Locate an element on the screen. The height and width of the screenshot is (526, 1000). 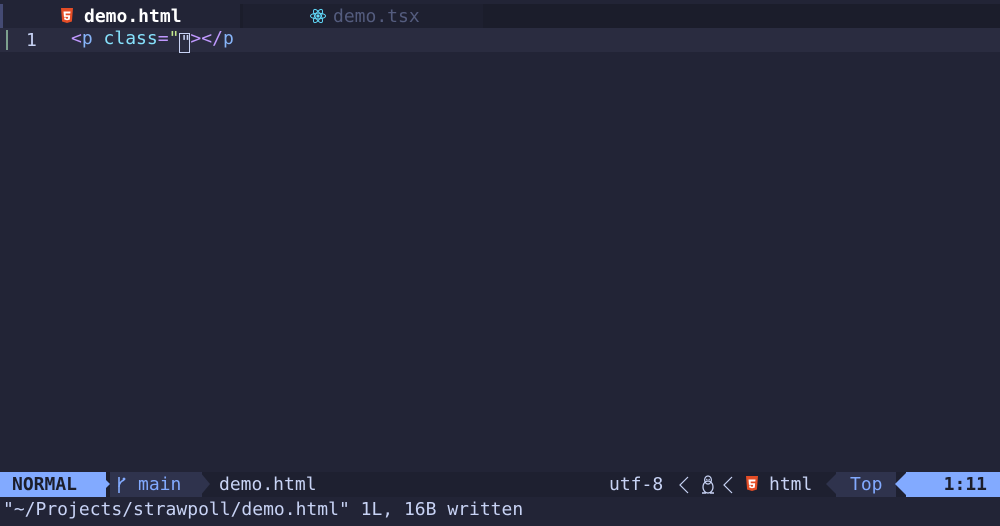
git-branch: main is located at coordinates (156, 484).